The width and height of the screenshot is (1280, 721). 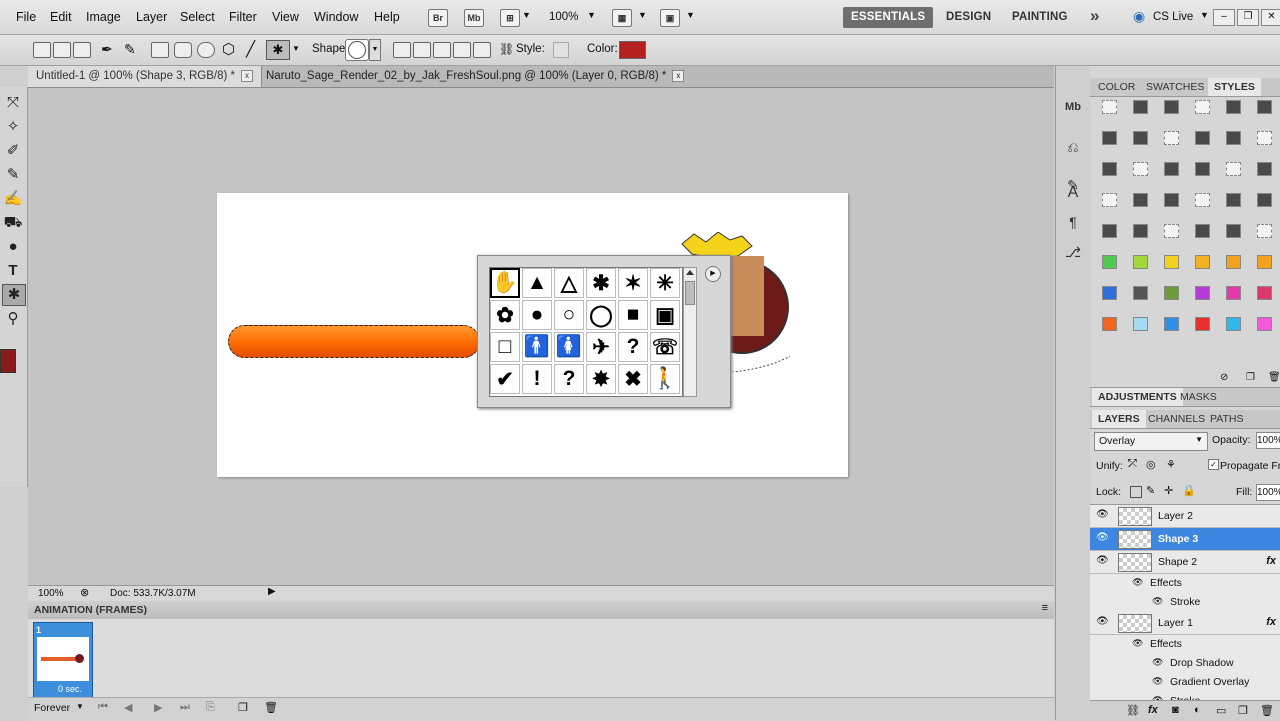 What do you see at coordinates (601, 379) in the screenshot?
I see `shape-option: ✸` at bounding box center [601, 379].